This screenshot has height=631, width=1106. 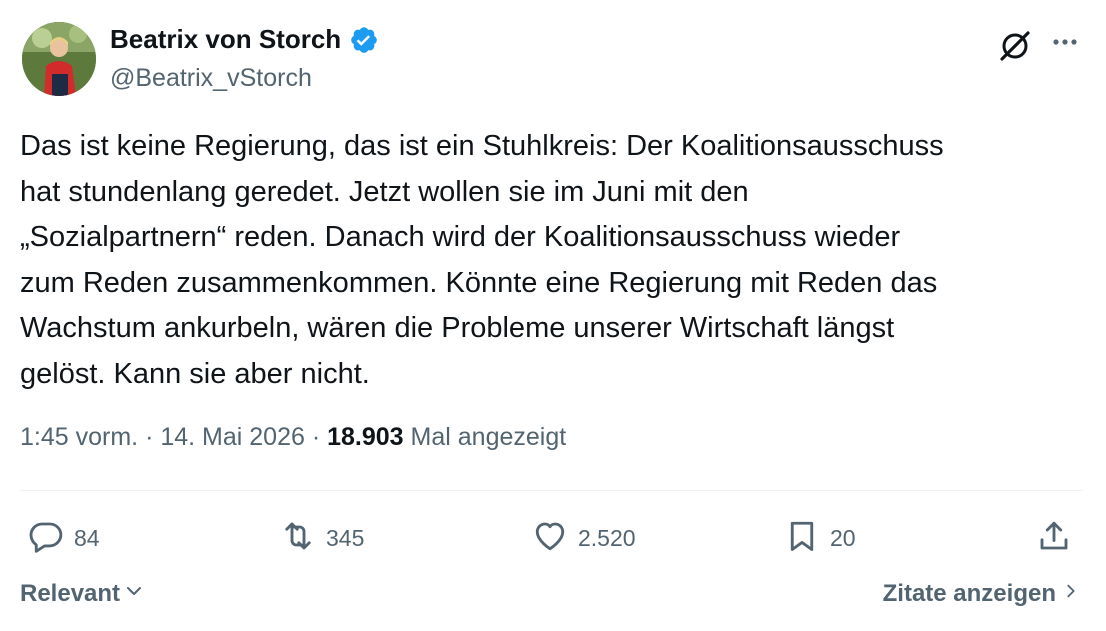 What do you see at coordinates (225, 39) in the screenshot?
I see `display-name: Beatrix von Storch` at bounding box center [225, 39].